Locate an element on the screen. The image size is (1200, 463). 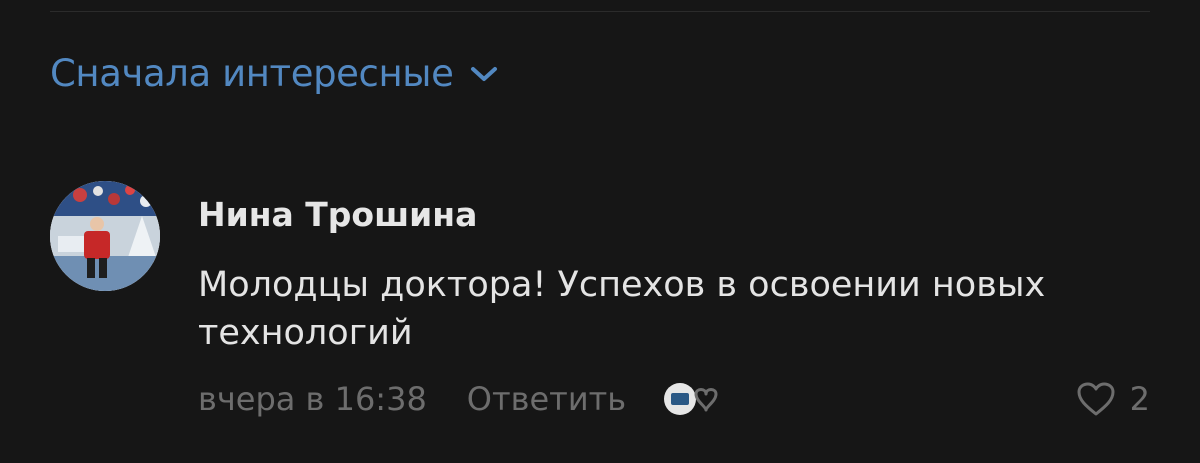
like-button: 2 is located at coordinates (1113, 399).